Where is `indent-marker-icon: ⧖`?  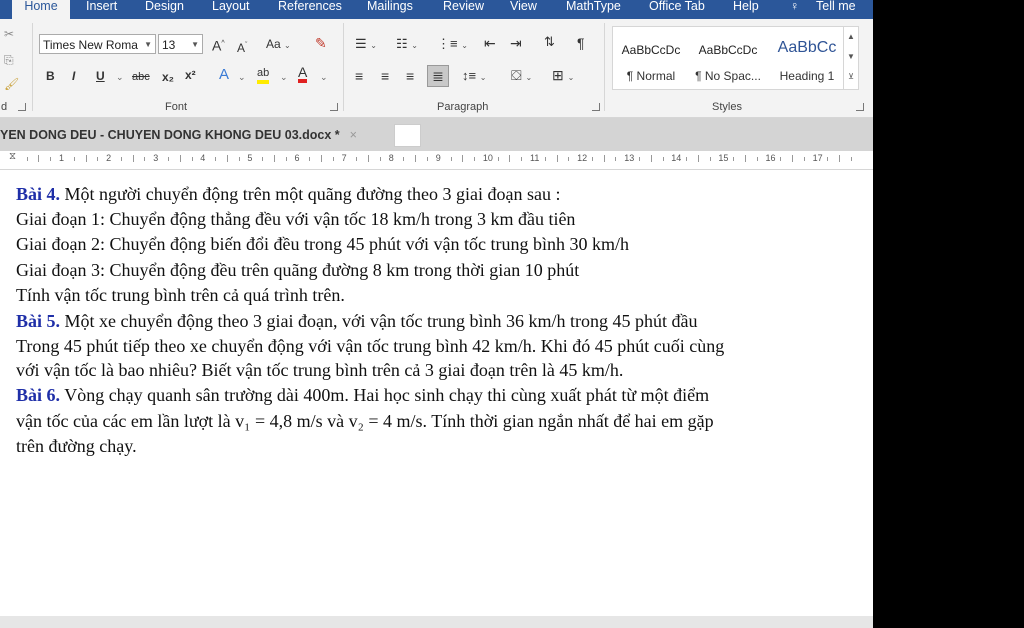 indent-marker-icon: ⧖ is located at coordinates (12, 156).